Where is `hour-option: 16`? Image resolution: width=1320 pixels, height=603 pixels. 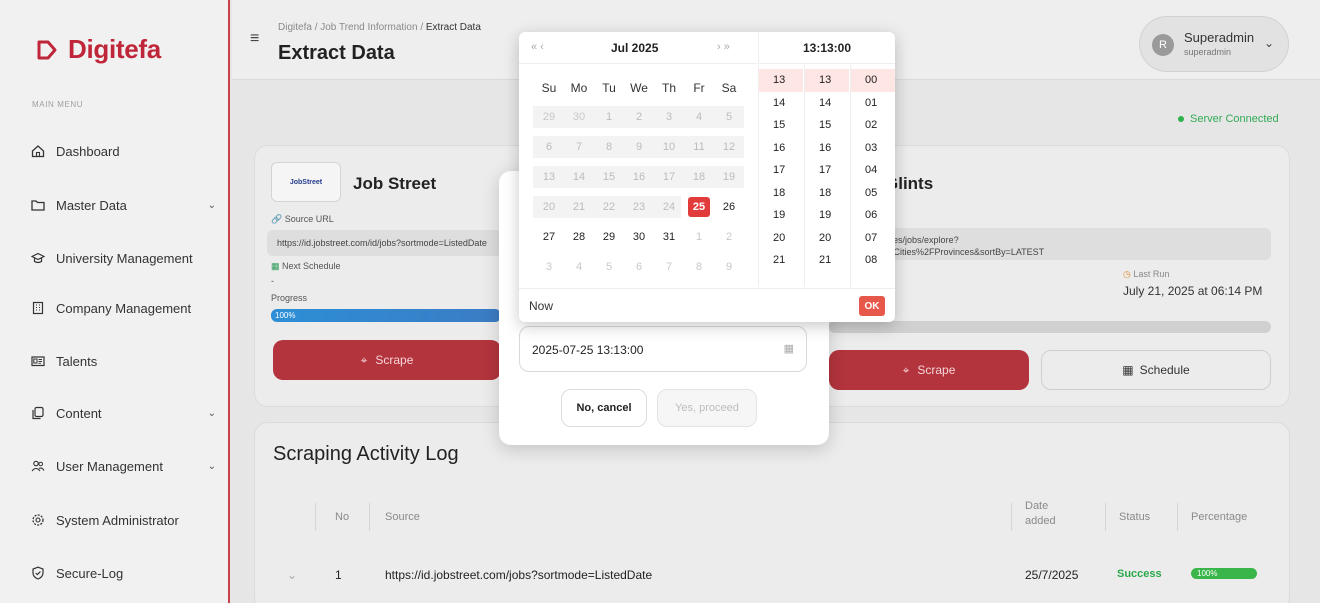
hour-option: 16 is located at coordinates (781, 148).